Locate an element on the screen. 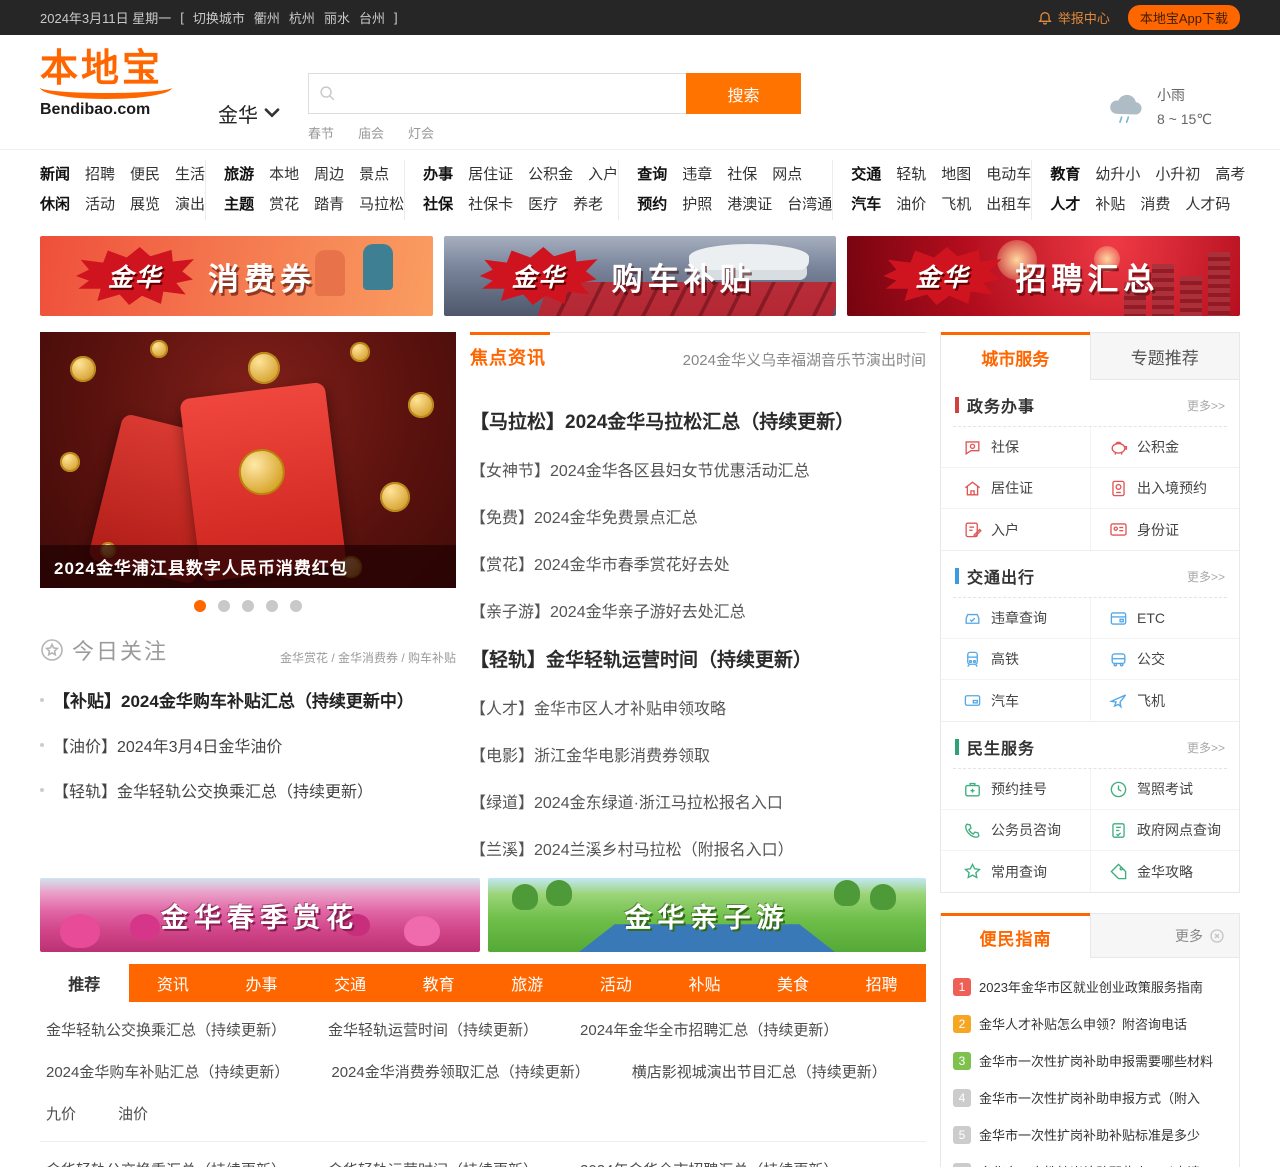  tab-city-services: 城市服务 is located at coordinates (1015, 356).